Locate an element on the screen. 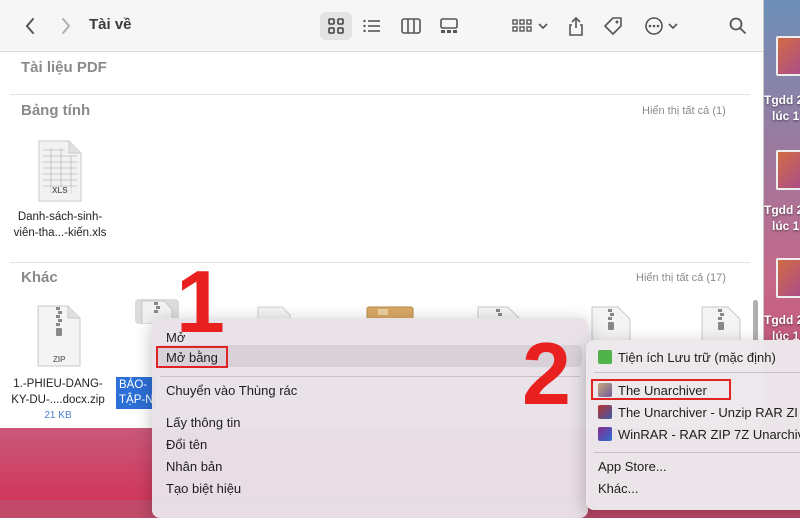 The width and height of the screenshot is (800, 518). search-icon is located at coordinates (738, 26).